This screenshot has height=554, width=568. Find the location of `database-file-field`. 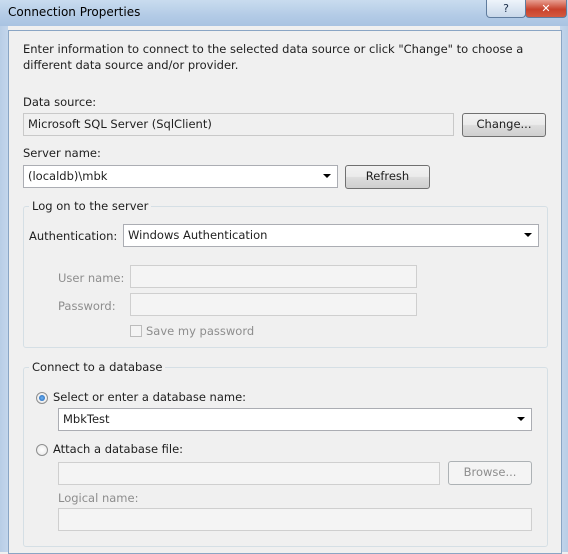

database-file-field is located at coordinates (249, 473).